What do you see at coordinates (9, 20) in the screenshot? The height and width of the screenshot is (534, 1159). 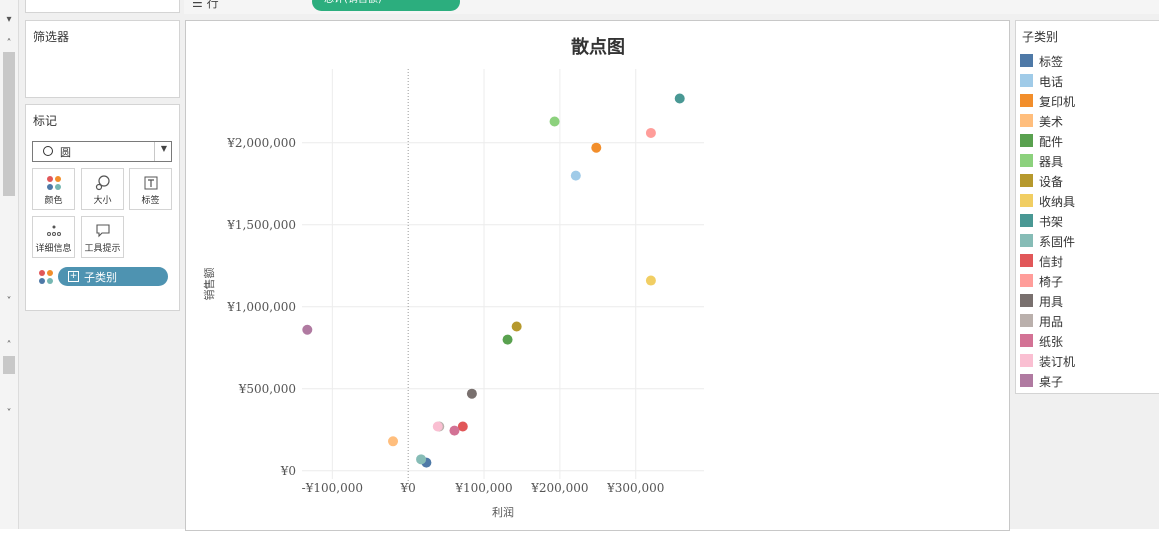 I see `chevron-down-icon: ▾` at bounding box center [9, 20].